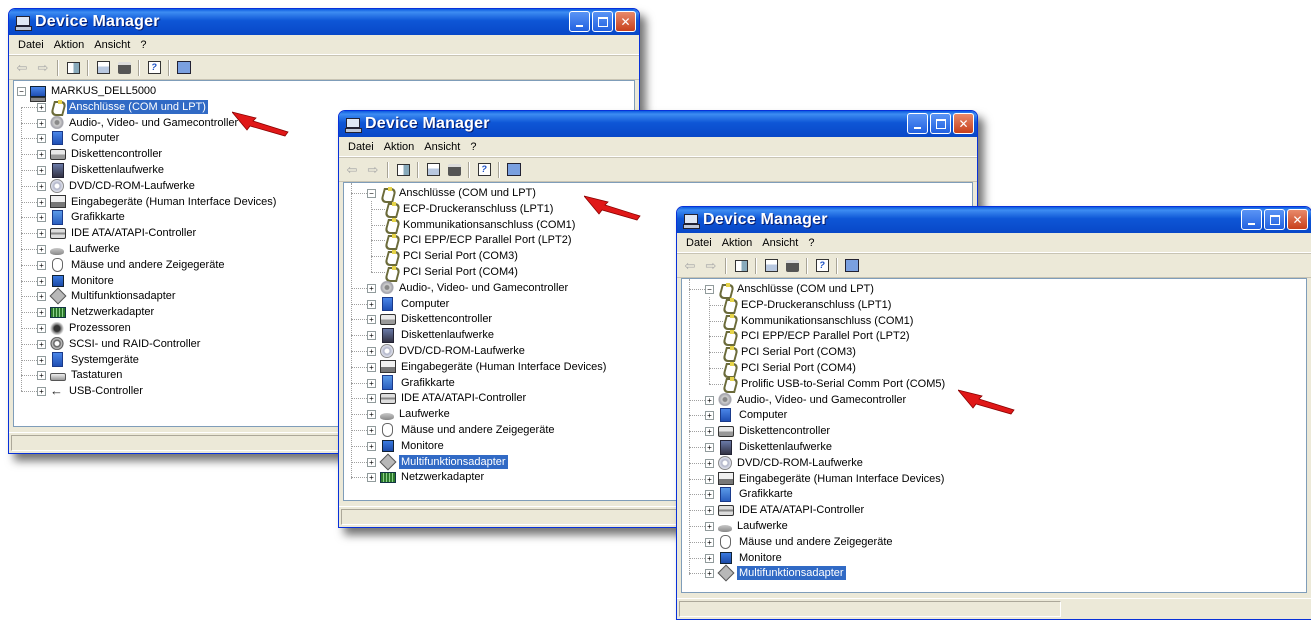  Describe the element at coordinates (126, 344) in the screenshot. I see `tree-category: SCSI- und RAID-Controller` at that location.